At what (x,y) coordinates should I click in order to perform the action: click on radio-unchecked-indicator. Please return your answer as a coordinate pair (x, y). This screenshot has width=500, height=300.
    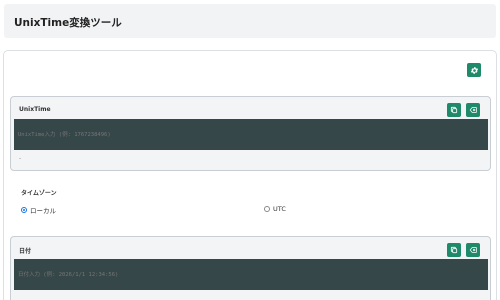
    Looking at the image, I should click on (267, 209).